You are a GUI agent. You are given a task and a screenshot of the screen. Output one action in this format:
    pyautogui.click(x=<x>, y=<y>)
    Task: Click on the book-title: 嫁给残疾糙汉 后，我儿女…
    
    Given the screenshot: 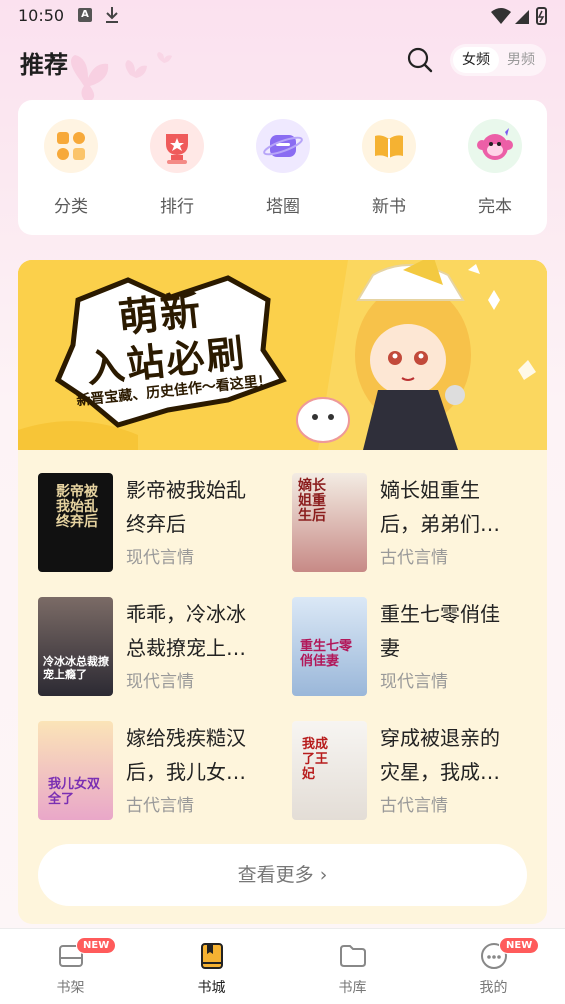 What is the action you would take?
    pyautogui.click(x=186, y=755)
    